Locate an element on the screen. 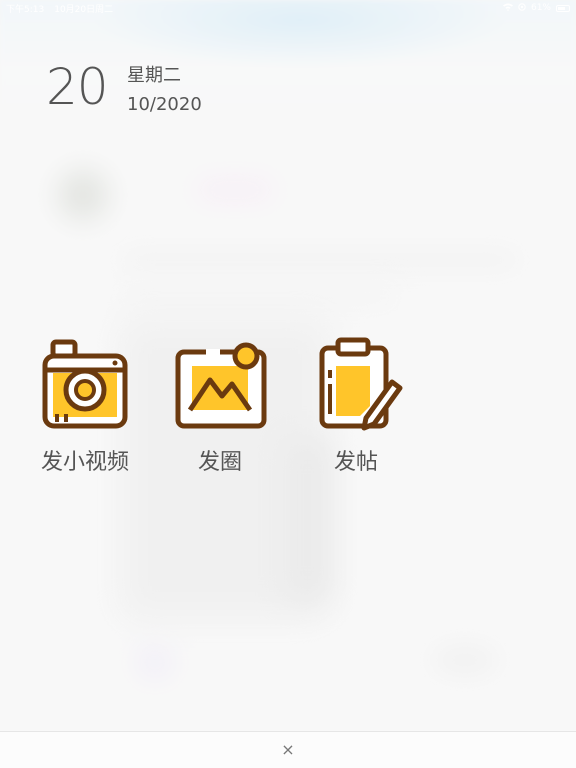 This screenshot has height=768, width=576. clipboard-pen-icon is located at coordinates (356, 386).